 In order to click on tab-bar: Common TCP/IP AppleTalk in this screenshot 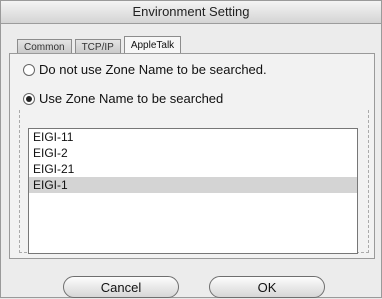, I will do `click(100, 45)`.